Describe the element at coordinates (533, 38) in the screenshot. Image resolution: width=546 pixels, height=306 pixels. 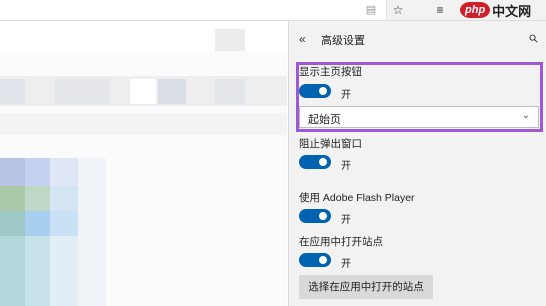
I see `pin-icon: ⚲` at that location.